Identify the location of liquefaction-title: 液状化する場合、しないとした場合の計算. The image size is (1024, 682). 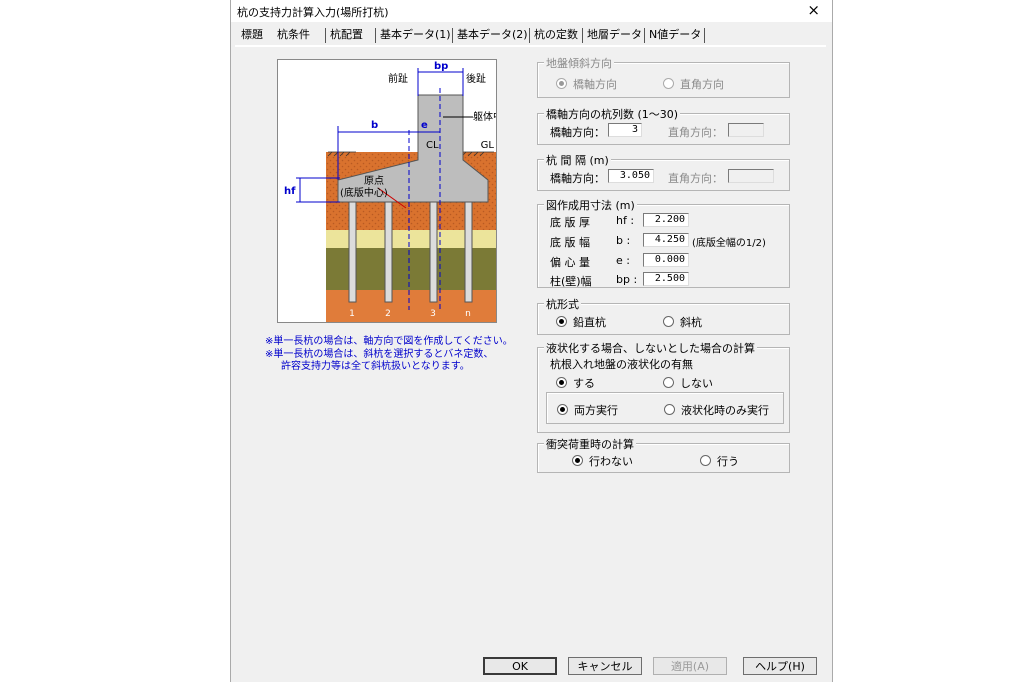
(650, 348).